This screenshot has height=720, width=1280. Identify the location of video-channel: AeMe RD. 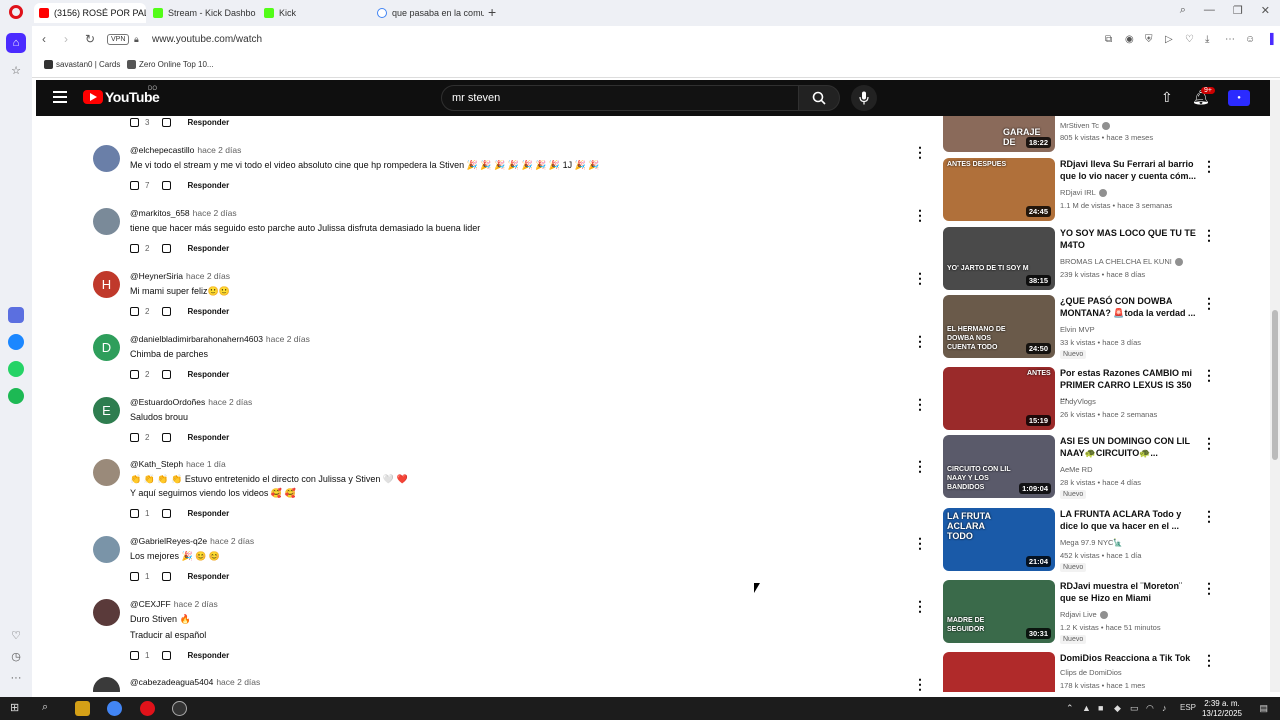
(1076, 469).